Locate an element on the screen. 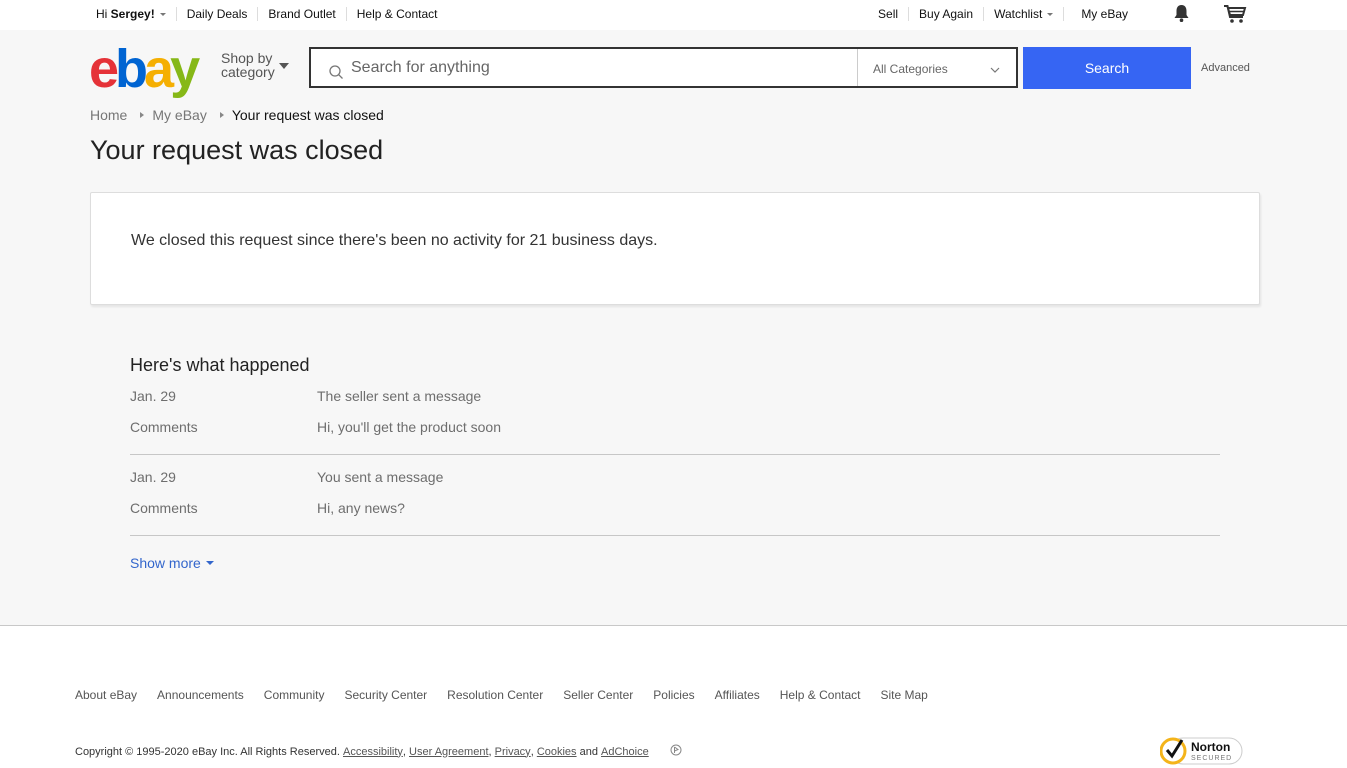 The width and height of the screenshot is (1347, 768). event-action: The seller sent a message is located at coordinates (399, 396).